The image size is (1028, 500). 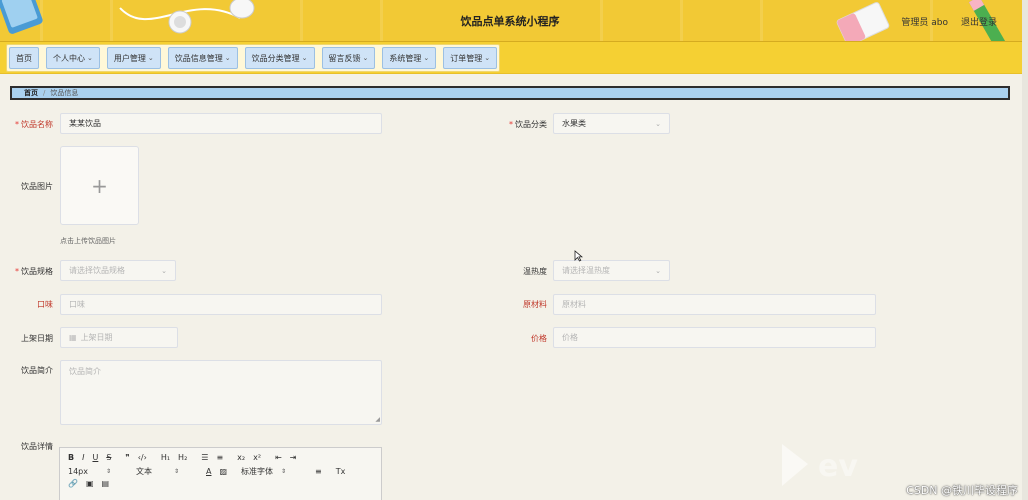 I want to click on intro-textarea: 饮品简介 ◢, so click(x=221, y=392).